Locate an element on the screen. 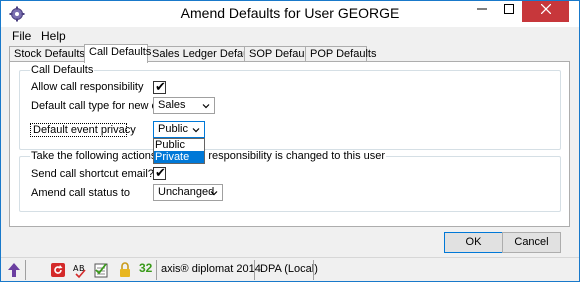  count-badge: 32 is located at coordinates (146, 268).